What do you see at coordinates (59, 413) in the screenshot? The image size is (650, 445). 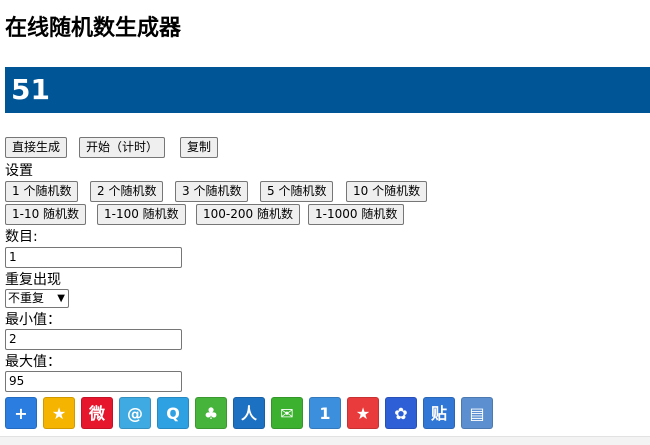 I see `qzone-icon: ★` at bounding box center [59, 413].